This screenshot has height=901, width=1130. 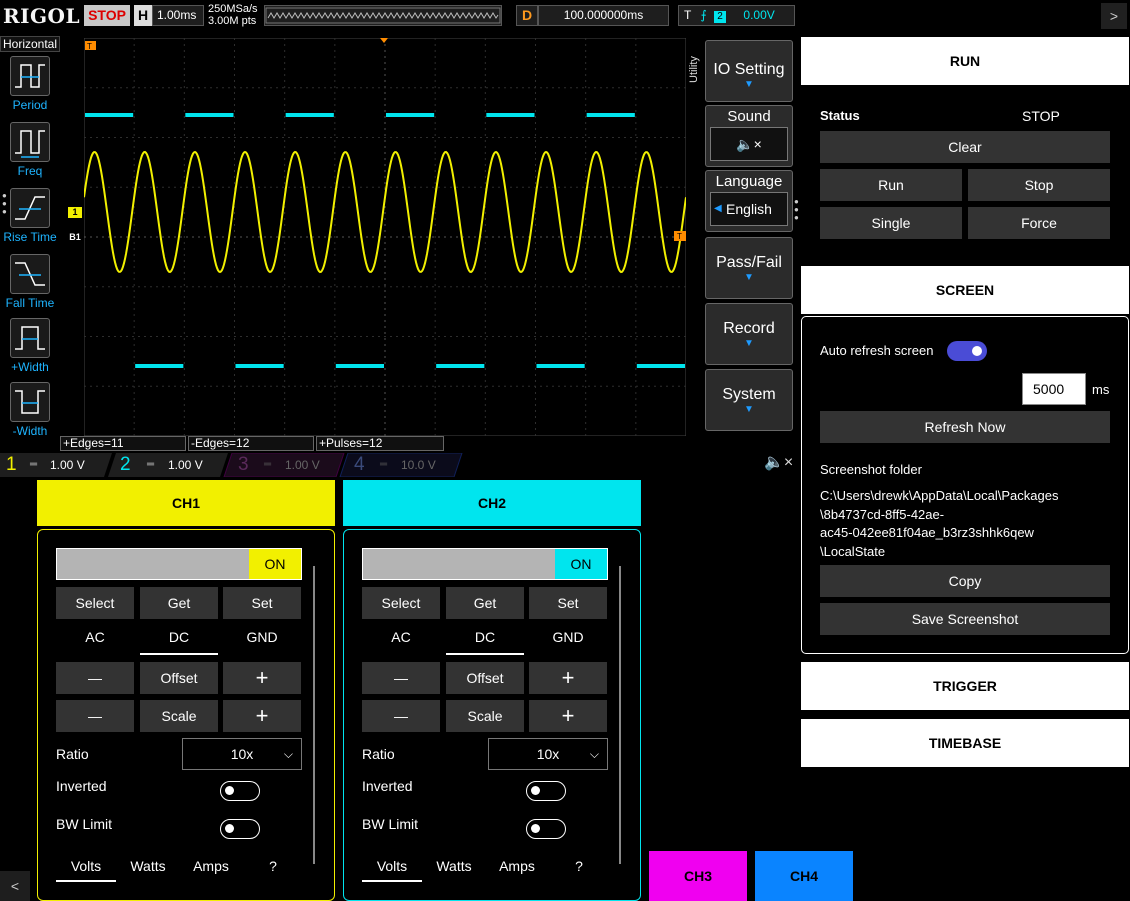 I want to click on save-screenshot-button: Save Screenshot, so click(x=965, y=619).